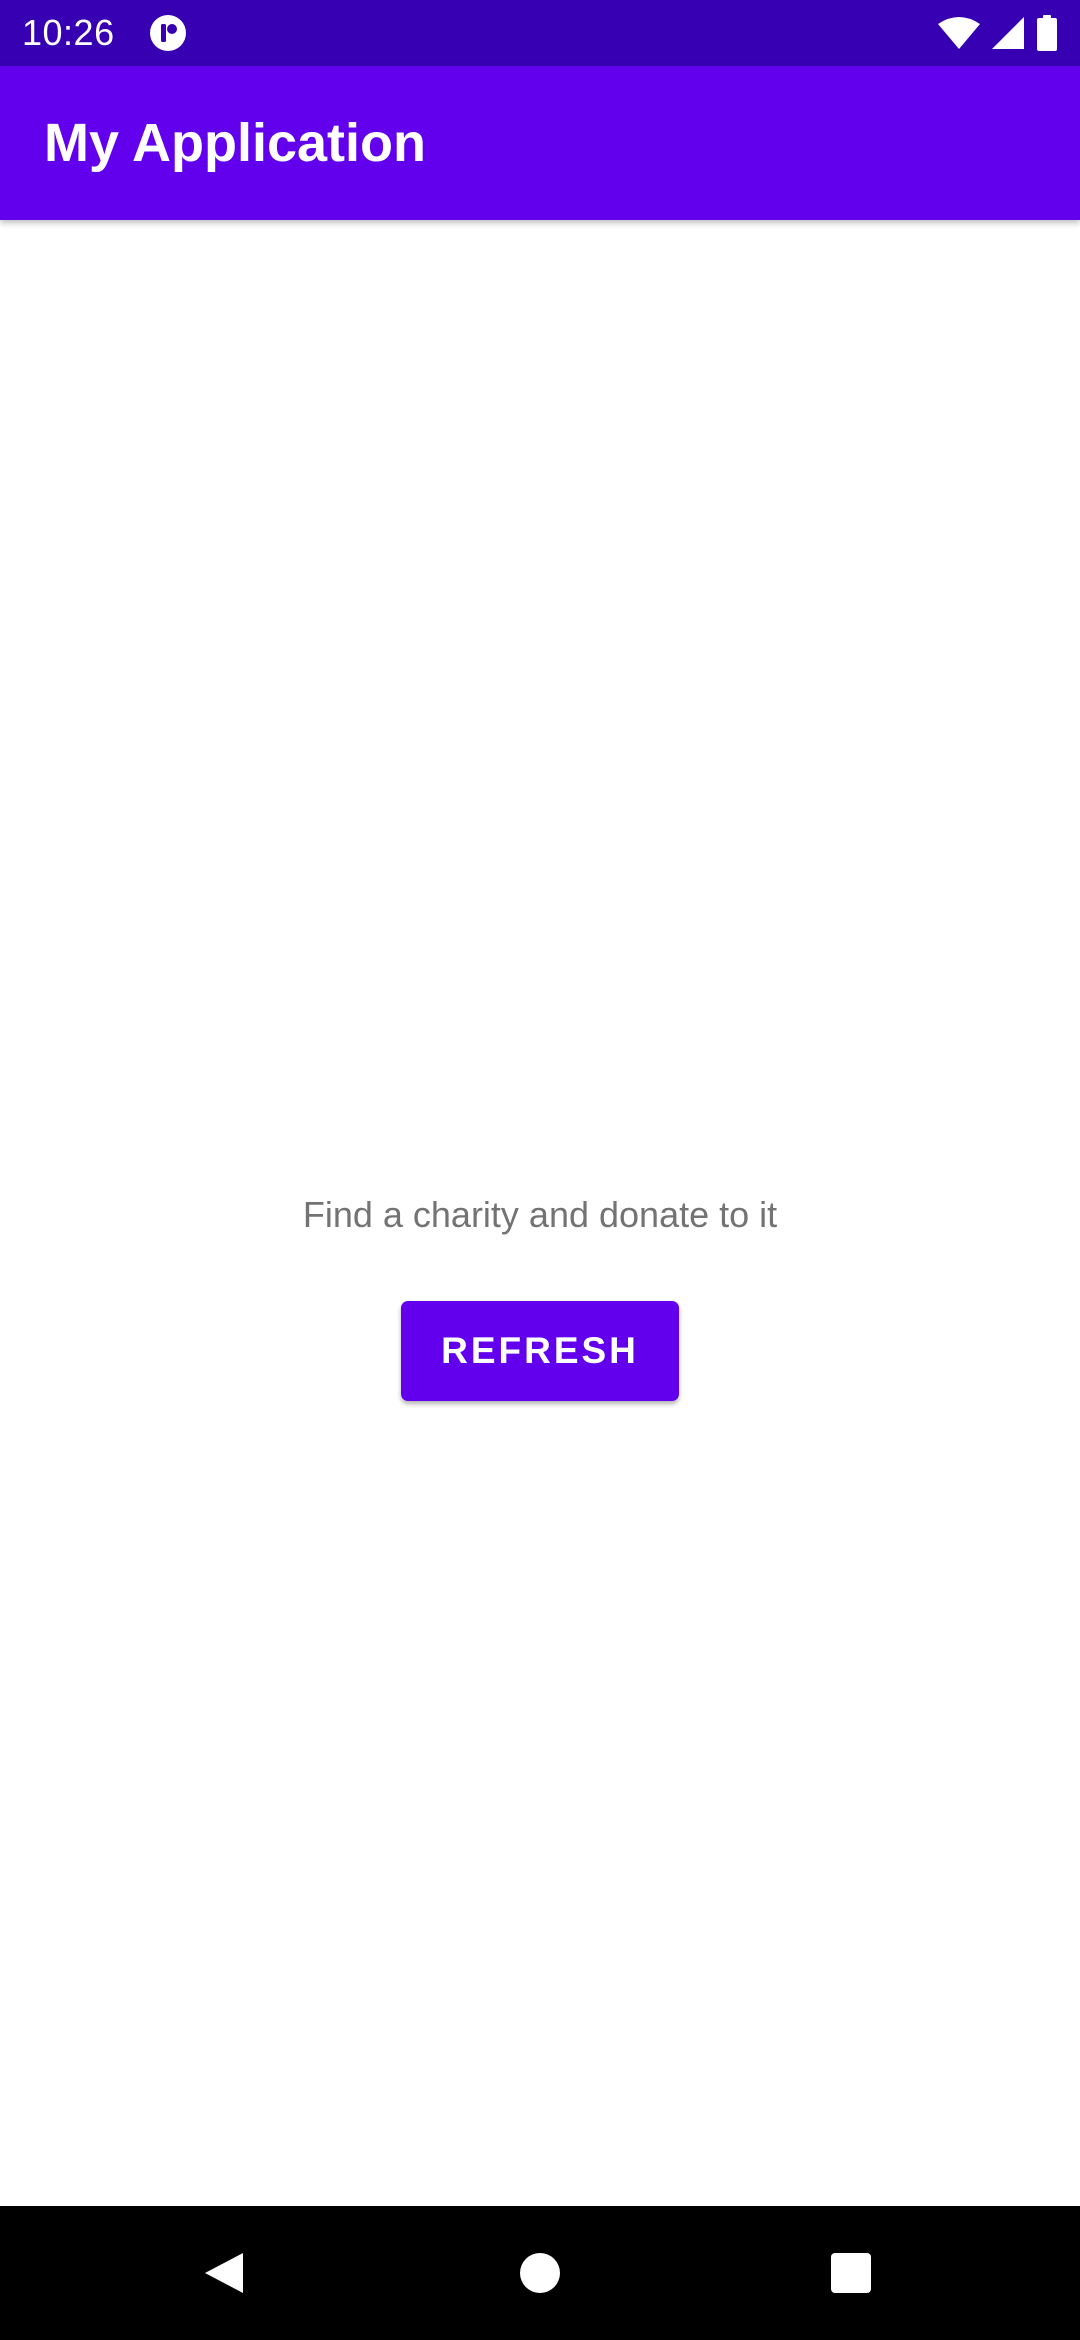 The width and height of the screenshot is (1080, 2340). I want to click on status-time: 10:26, so click(68, 32).